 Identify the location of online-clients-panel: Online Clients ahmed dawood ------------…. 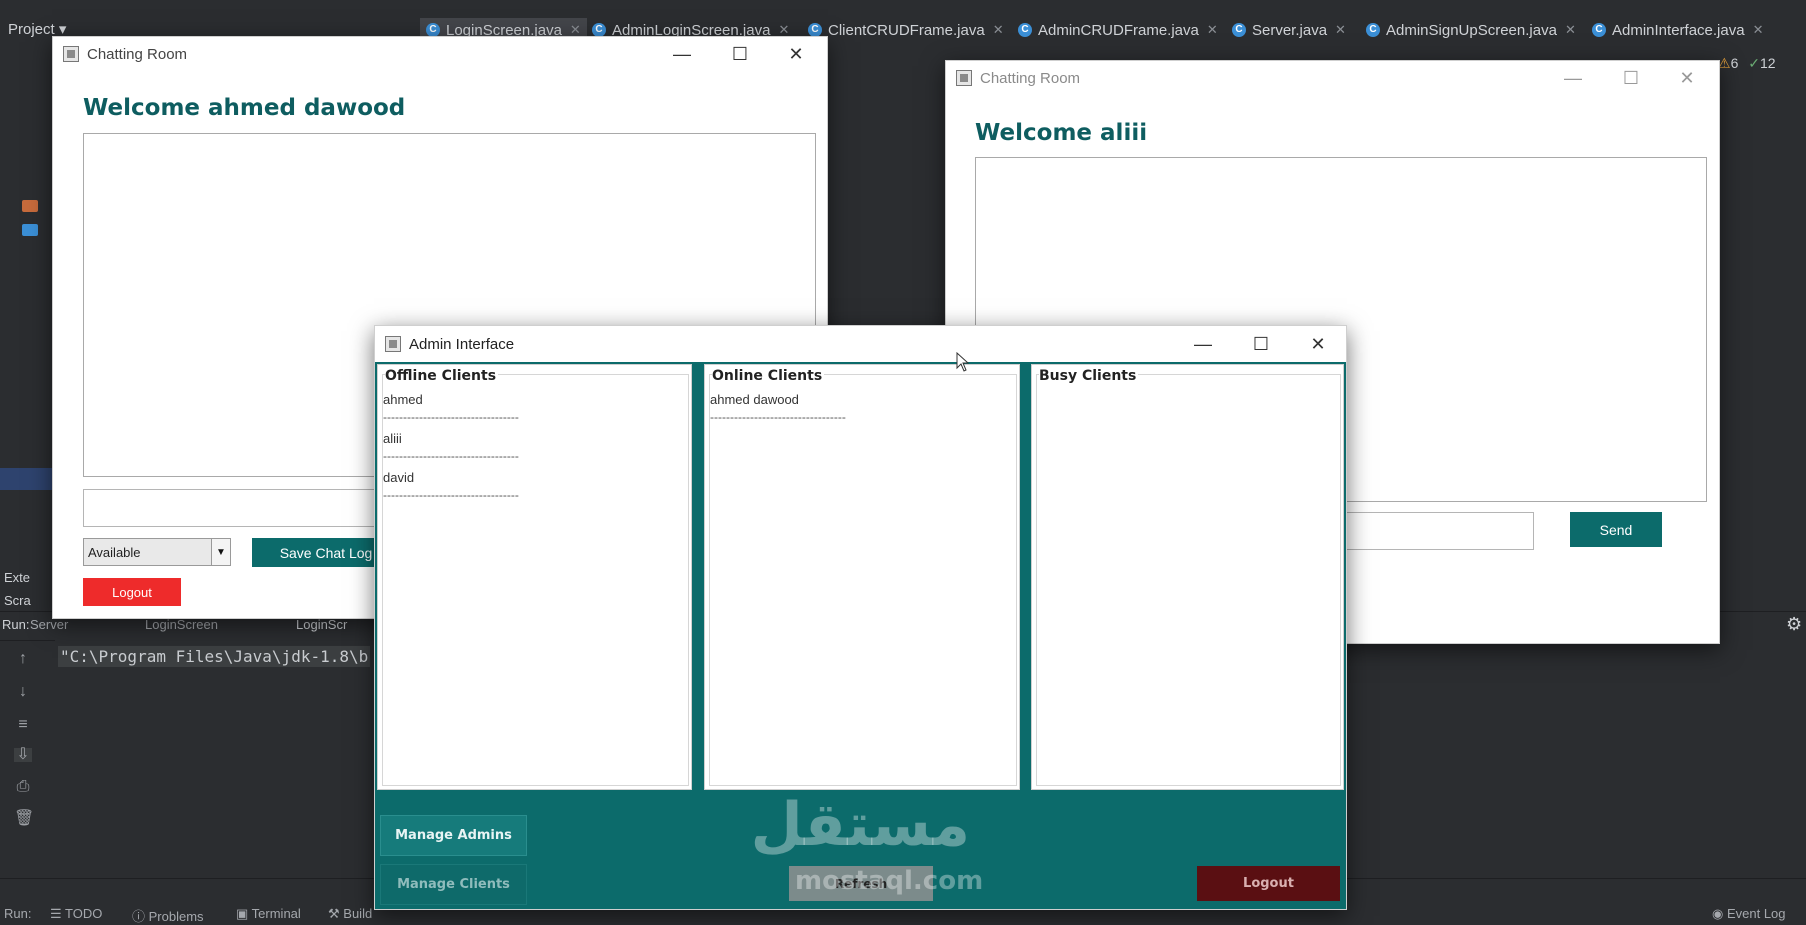
(862, 577).